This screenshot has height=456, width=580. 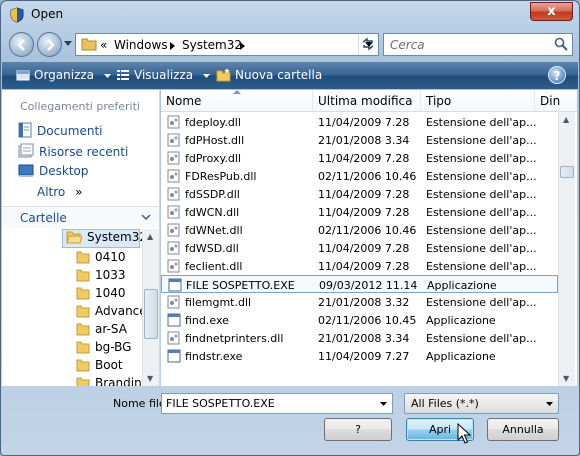 I want to click on column-header-type: Tipo, so click(x=478, y=101).